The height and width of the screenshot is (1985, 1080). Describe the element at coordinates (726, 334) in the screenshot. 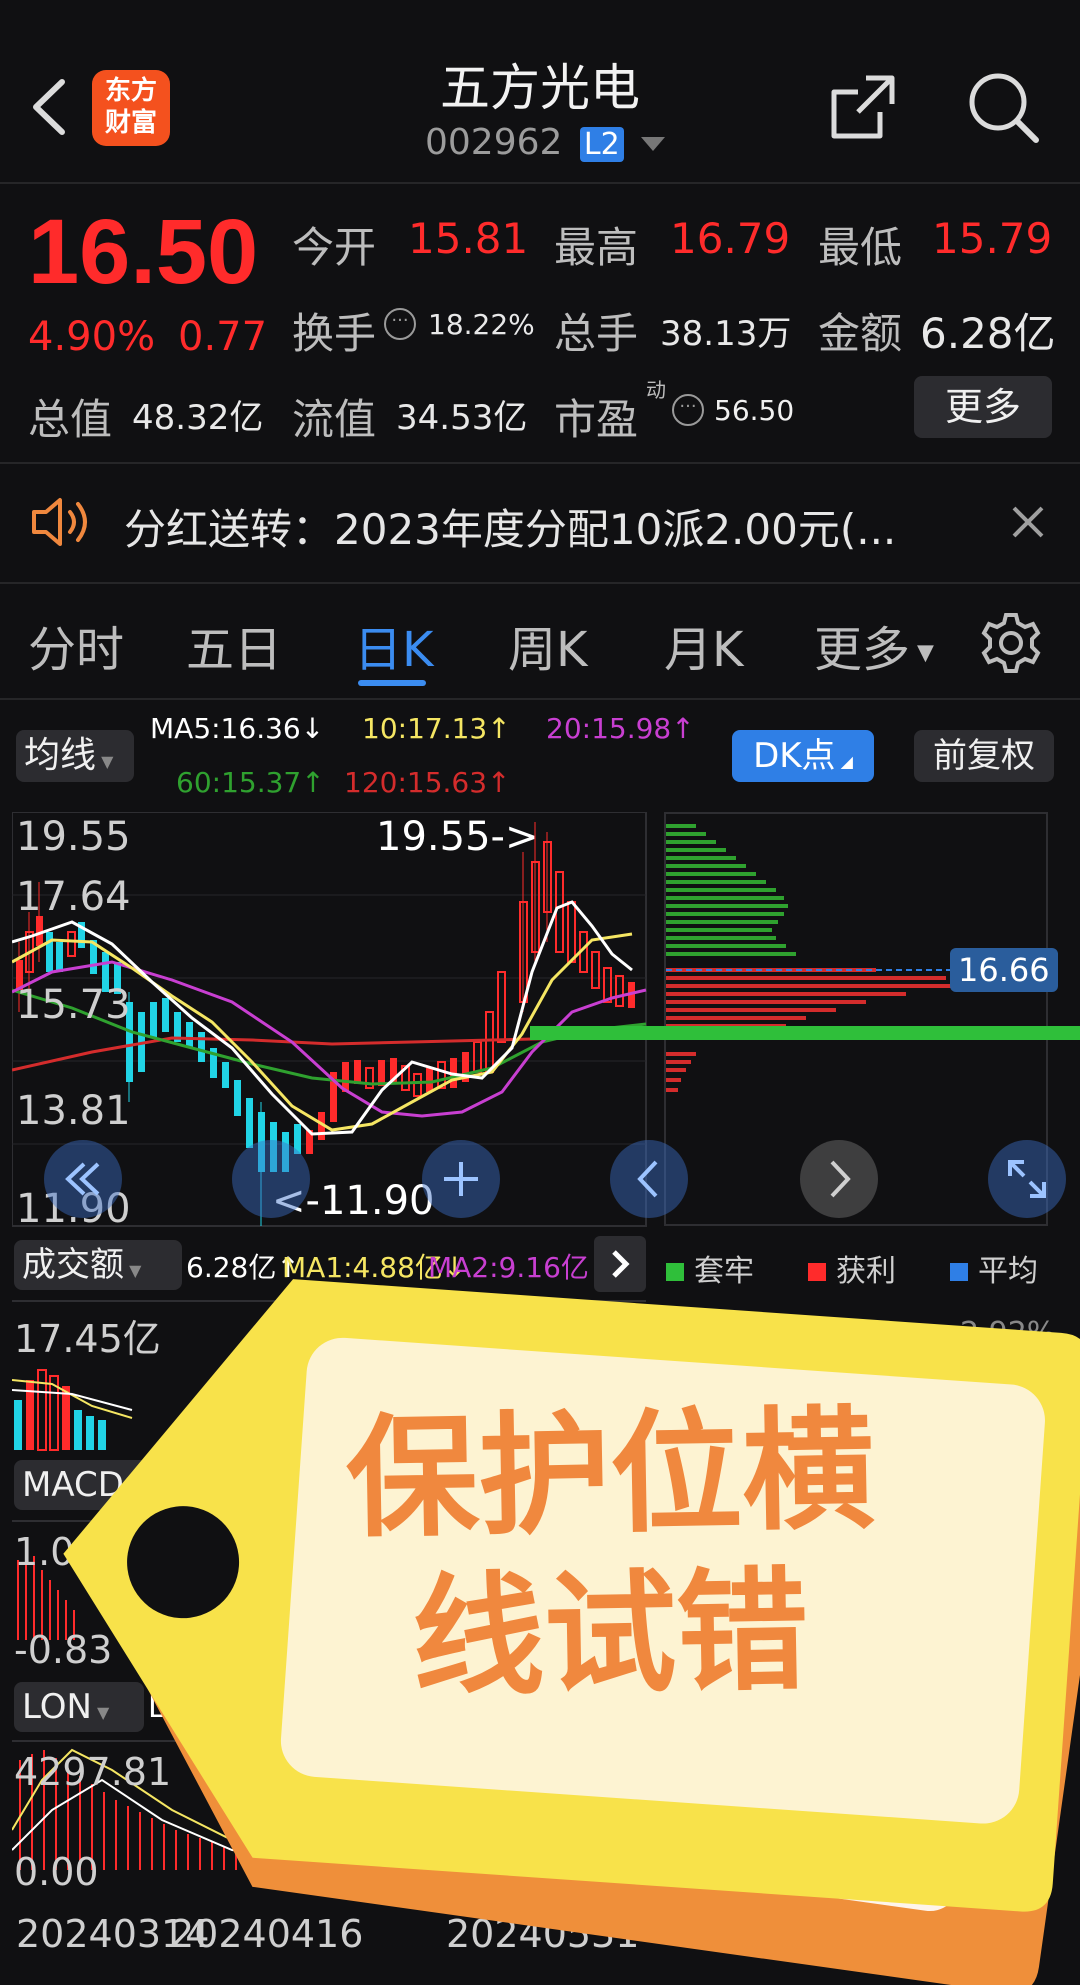

I see `volume-value: 38.13万` at that location.